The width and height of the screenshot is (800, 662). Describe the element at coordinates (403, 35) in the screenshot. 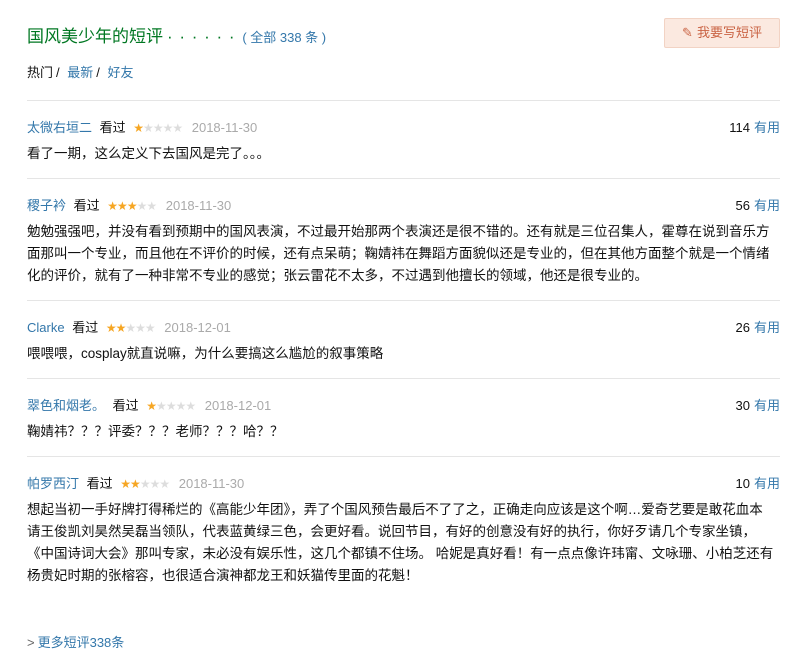

I see `header: 国风美少年的短评 · · · · · · ( 全部 338 条 ) ✎ 我要写短评` at that location.